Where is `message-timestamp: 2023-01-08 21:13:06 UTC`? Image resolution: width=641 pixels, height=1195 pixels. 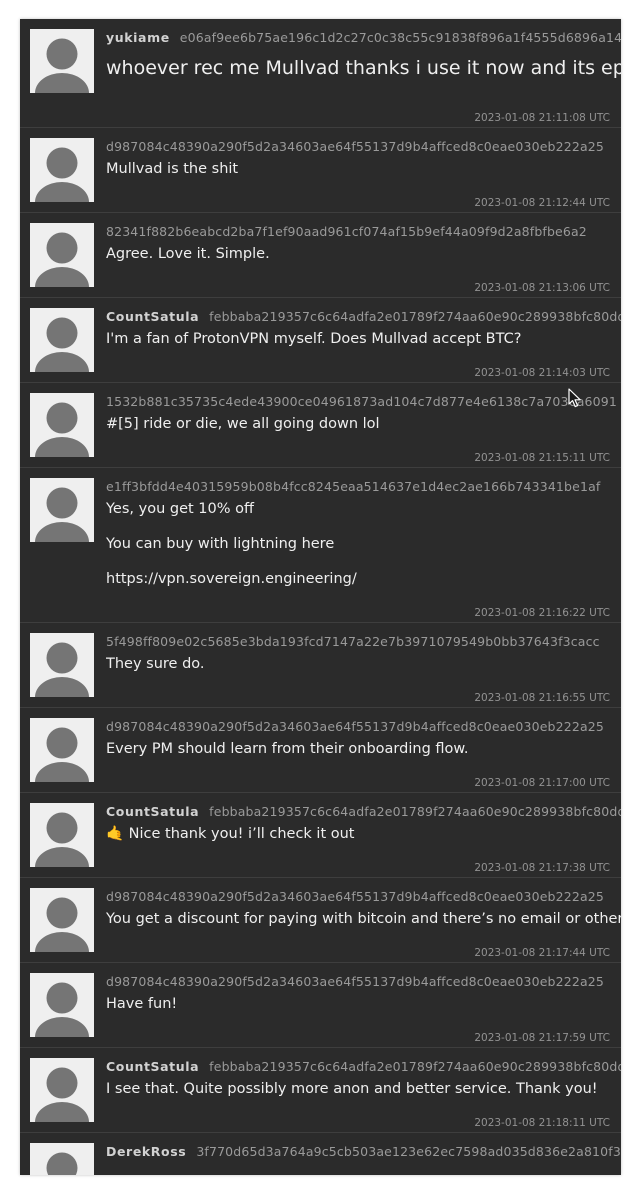
message-timestamp: 2023-01-08 21:13:06 UTC is located at coordinates (542, 288).